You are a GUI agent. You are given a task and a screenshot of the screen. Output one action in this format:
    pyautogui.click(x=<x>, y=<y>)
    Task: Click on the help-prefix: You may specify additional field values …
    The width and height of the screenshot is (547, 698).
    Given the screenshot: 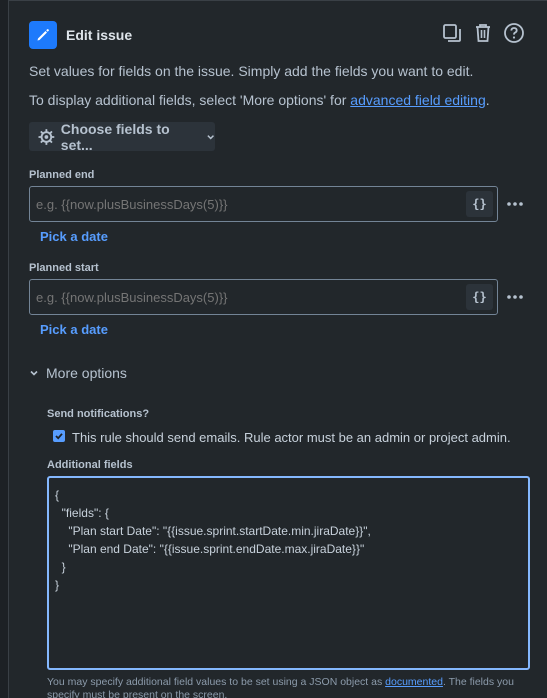 What is the action you would take?
    pyautogui.click(x=216, y=682)
    